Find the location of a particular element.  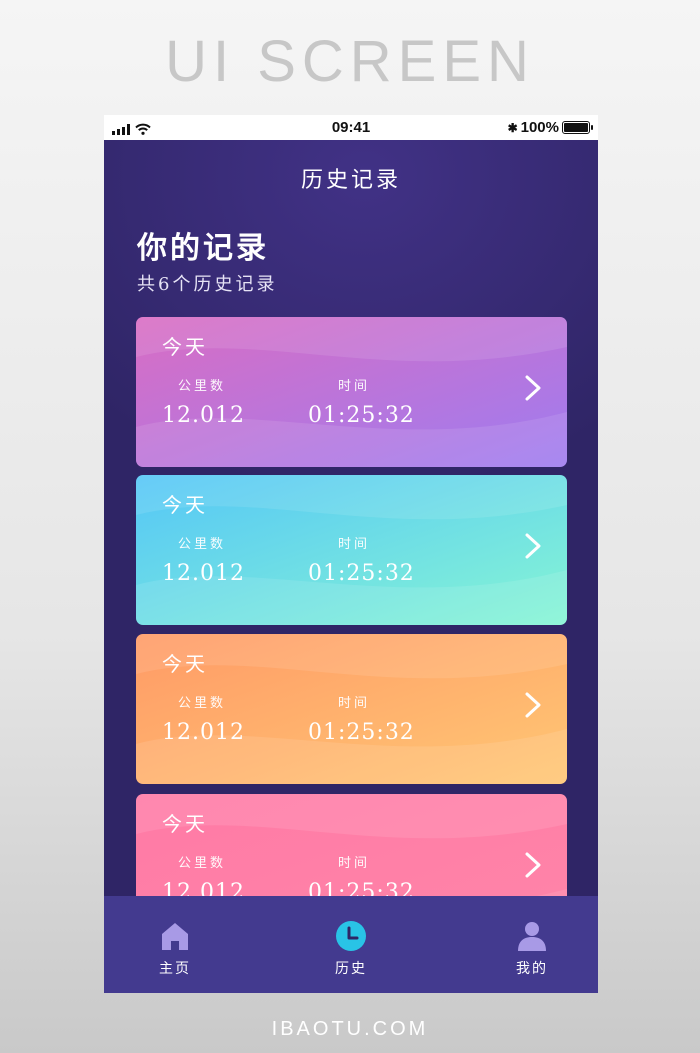

battery-icon is located at coordinates (577, 127).